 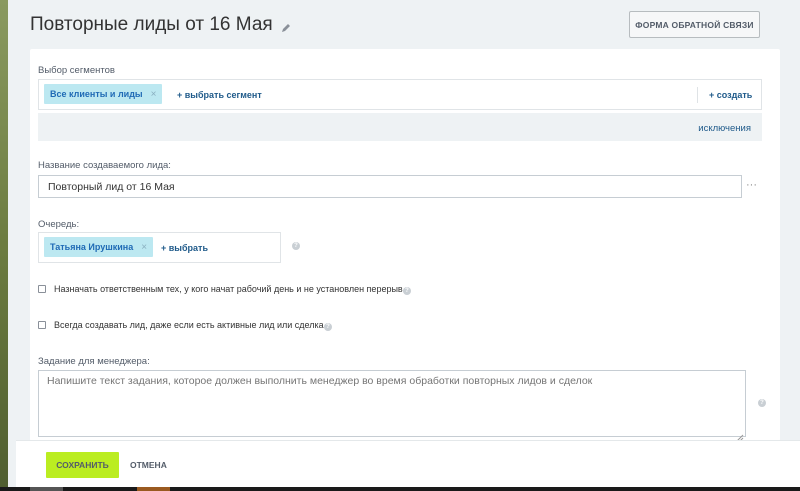 What do you see at coordinates (392, 403) in the screenshot?
I see `task-textarea` at bounding box center [392, 403].